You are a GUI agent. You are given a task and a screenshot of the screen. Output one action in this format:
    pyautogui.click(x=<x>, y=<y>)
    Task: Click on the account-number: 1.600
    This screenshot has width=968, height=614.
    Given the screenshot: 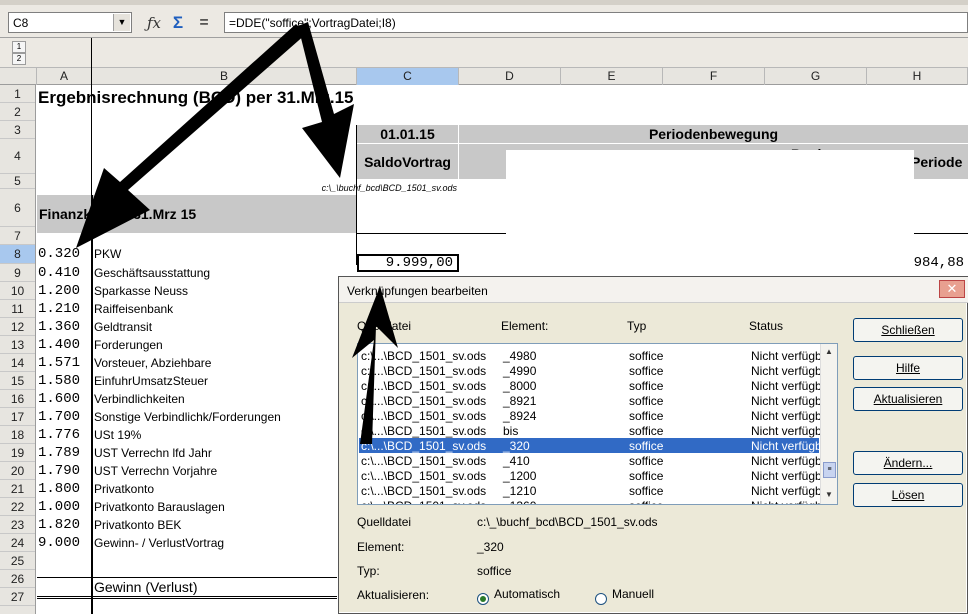 What is the action you would take?
    pyautogui.click(x=59, y=399)
    